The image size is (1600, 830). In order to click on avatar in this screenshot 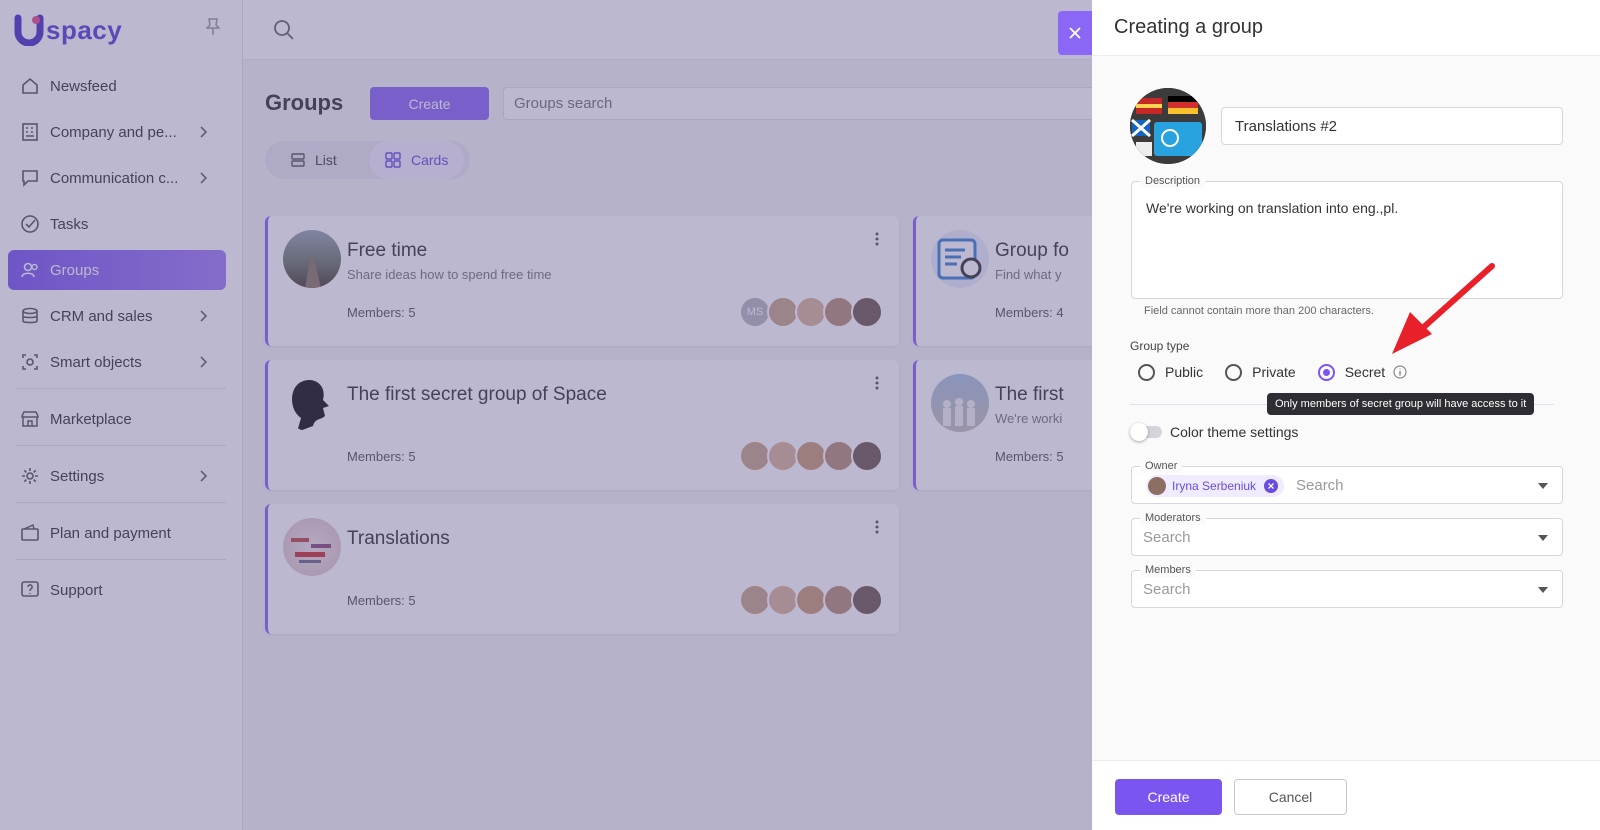, I will do `click(1157, 486)`.